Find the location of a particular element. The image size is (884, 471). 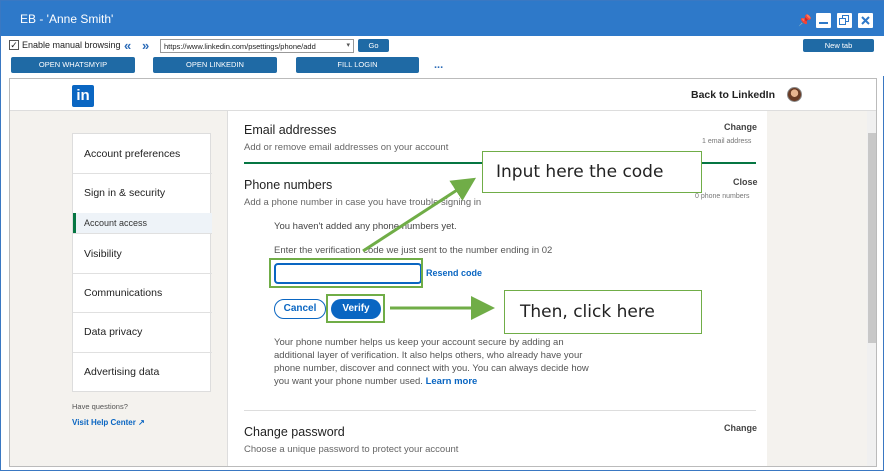

callout-click-verify: Then, click here is located at coordinates (603, 312).